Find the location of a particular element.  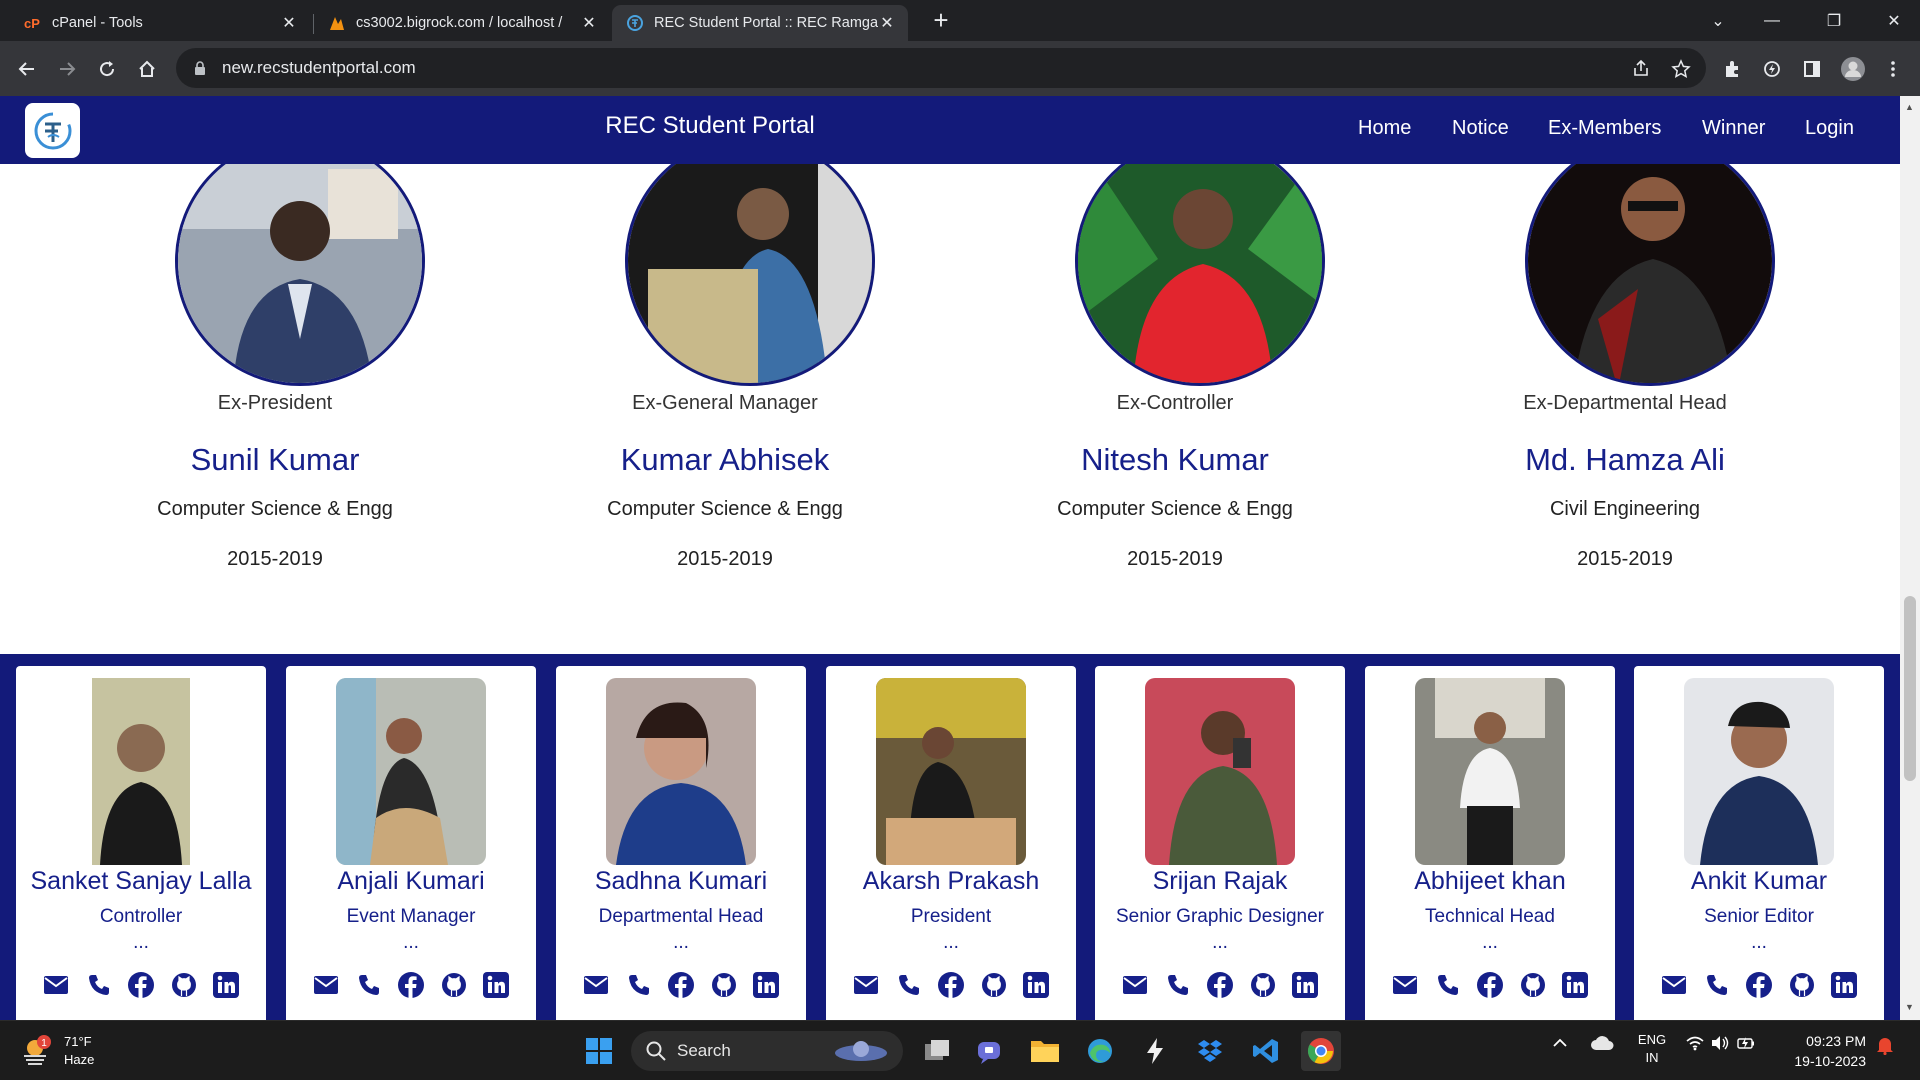

nav-login: Login is located at coordinates (1829, 128).